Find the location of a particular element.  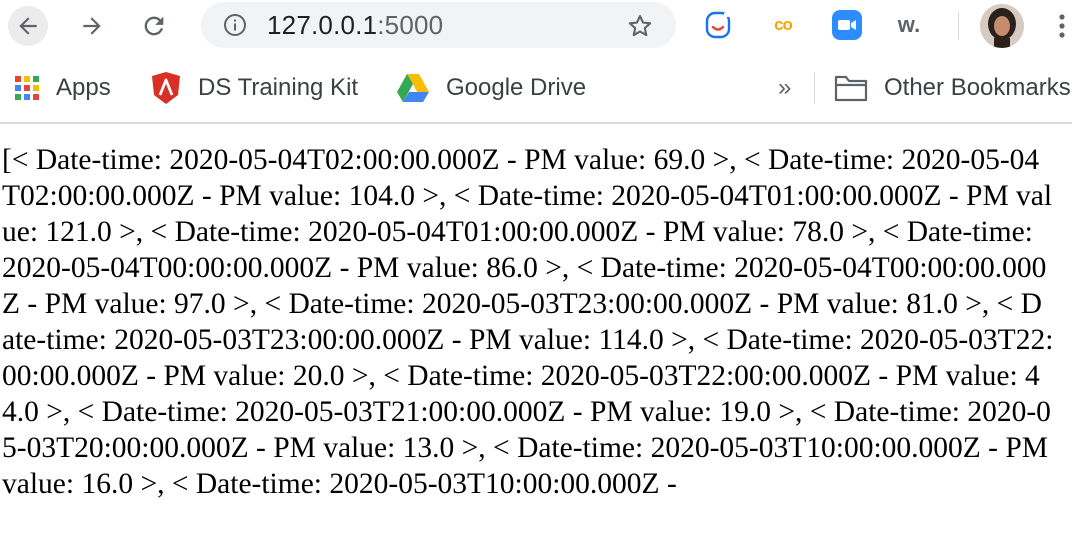

reload-button is located at coordinates (154, 26).